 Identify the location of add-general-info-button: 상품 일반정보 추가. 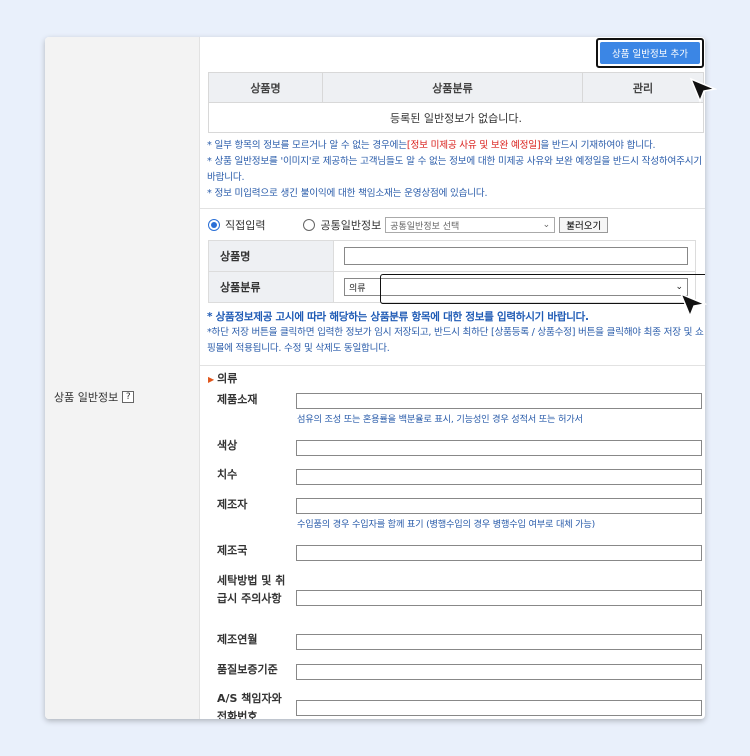
(650, 53).